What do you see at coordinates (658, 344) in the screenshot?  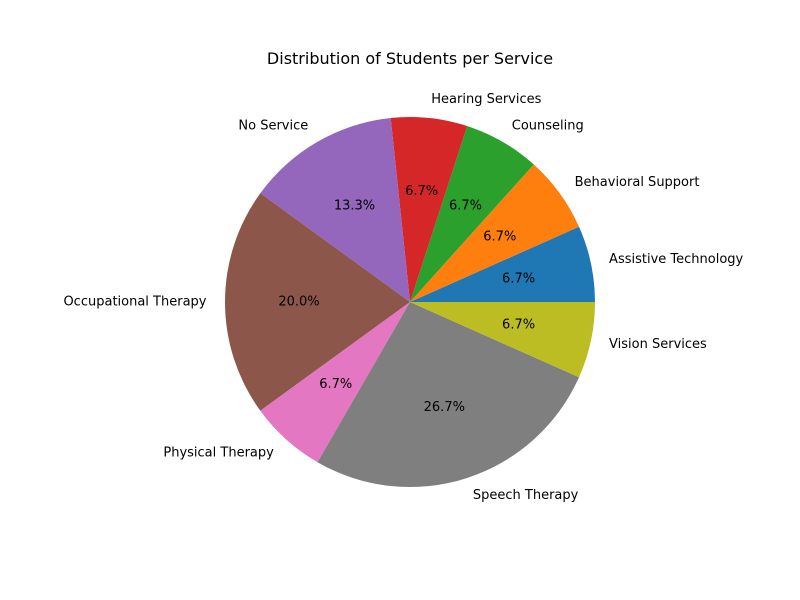 I see `slice-label: Vision Services` at bounding box center [658, 344].